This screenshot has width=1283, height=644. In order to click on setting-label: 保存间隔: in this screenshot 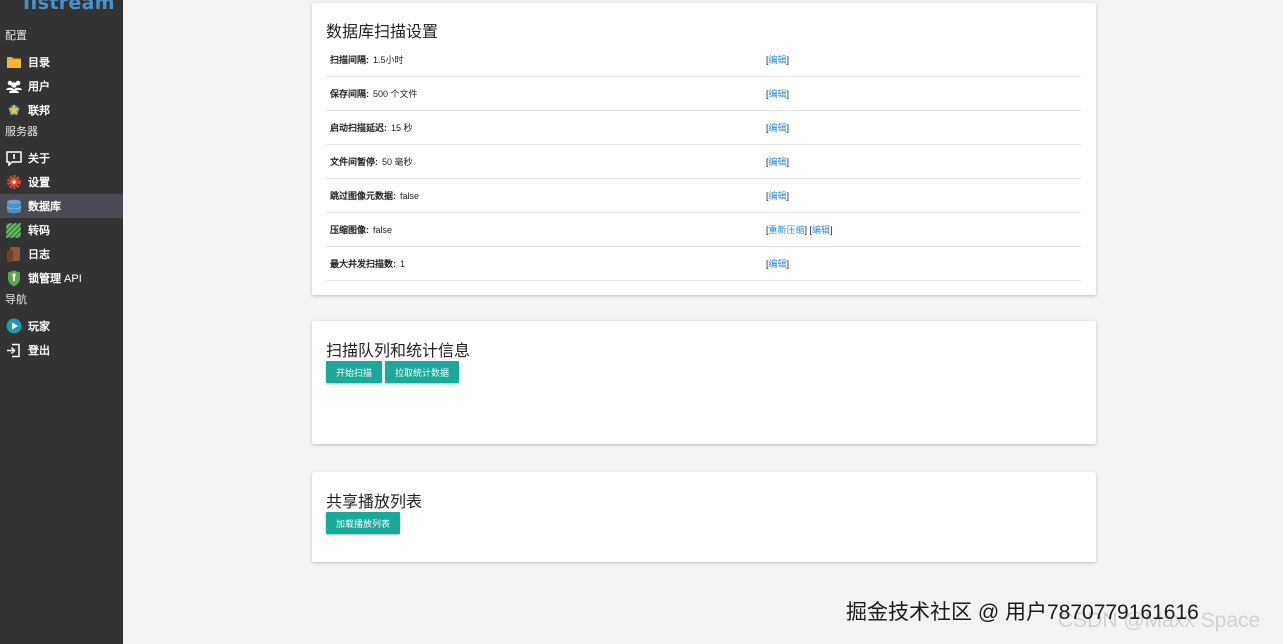, I will do `click(349, 94)`.